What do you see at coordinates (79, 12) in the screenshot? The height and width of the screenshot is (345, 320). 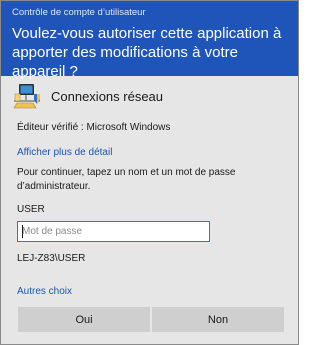 I see `window-title: Contrôle de compte d’utilisateur` at bounding box center [79, 12].